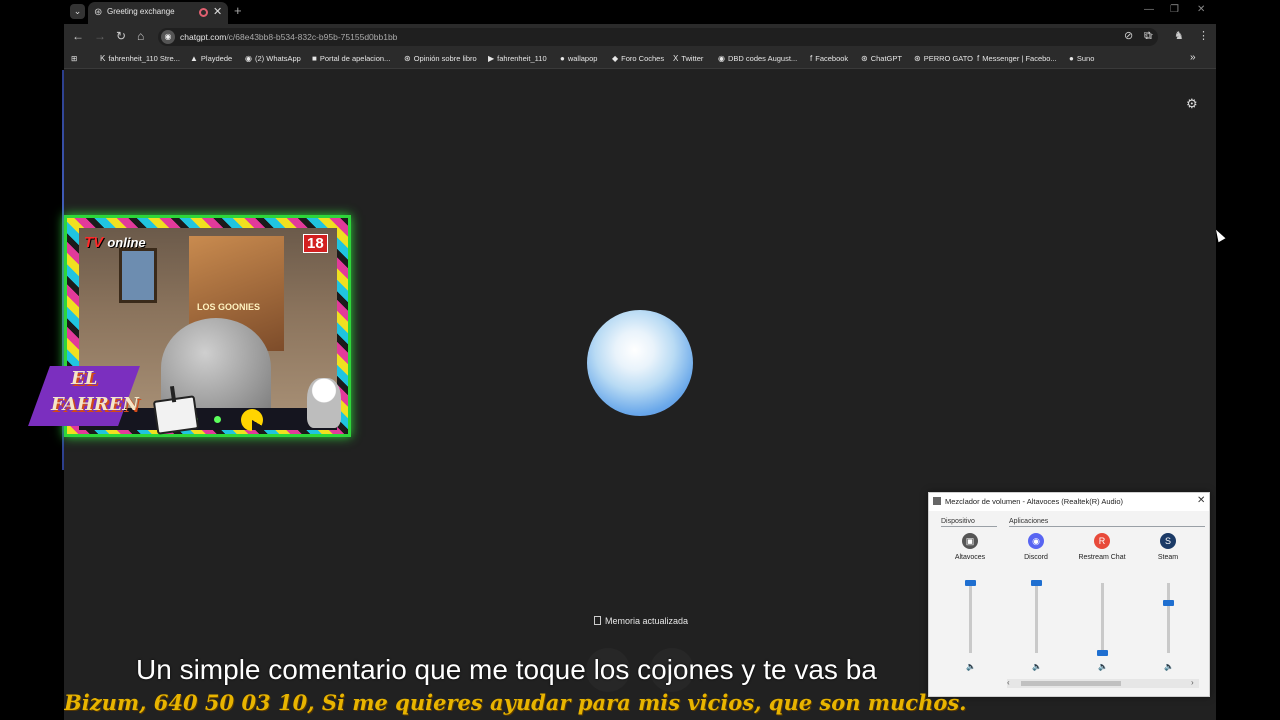 This screenshot has width=1280, height=720. I want to click on bookmark-item: ● wallapop, so click(578, 58).